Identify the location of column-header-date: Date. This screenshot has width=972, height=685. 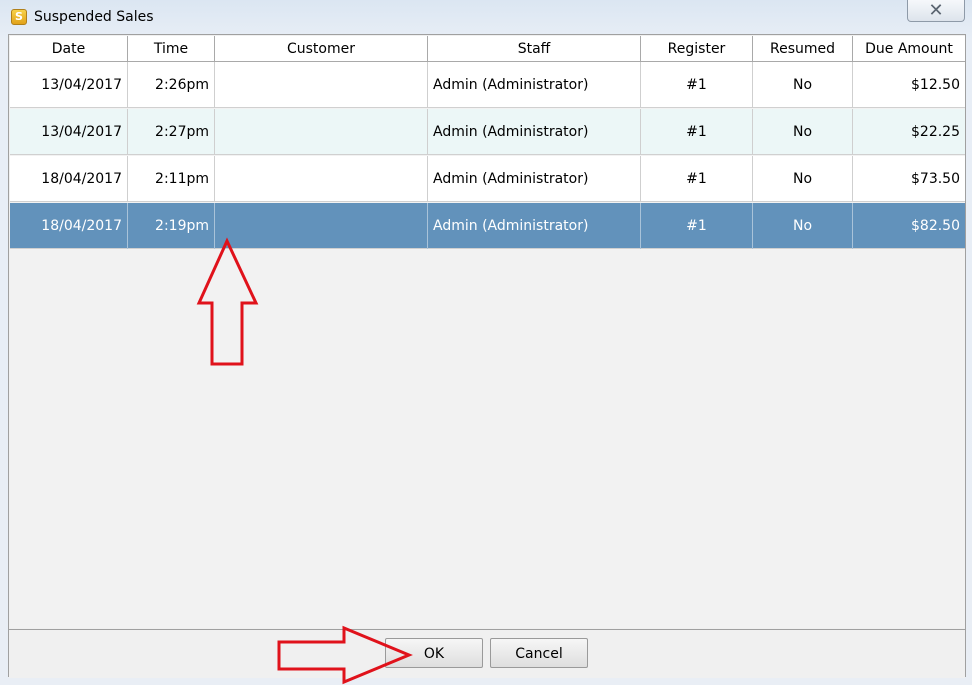
(69, 48).